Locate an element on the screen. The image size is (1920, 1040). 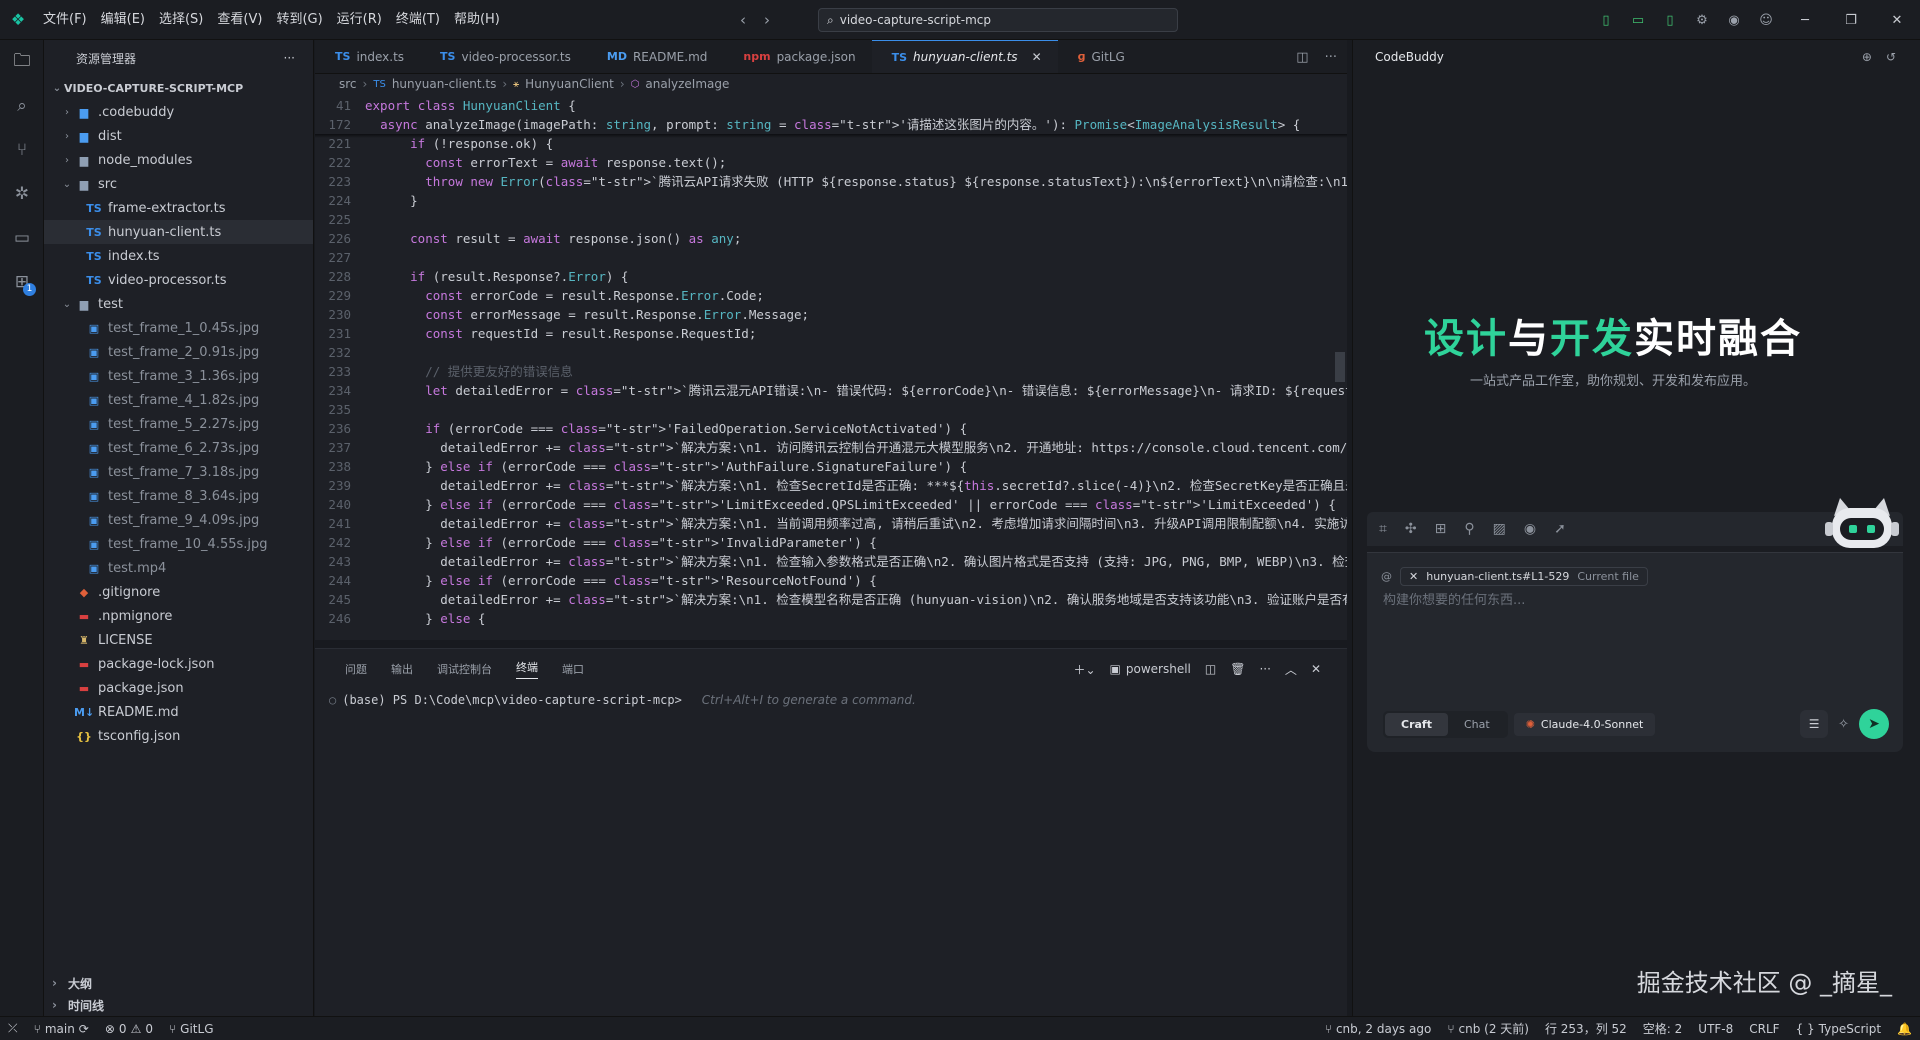
blame-status: ⑂ cnb, 2 days ago is located at coordinates (1378, 1029).